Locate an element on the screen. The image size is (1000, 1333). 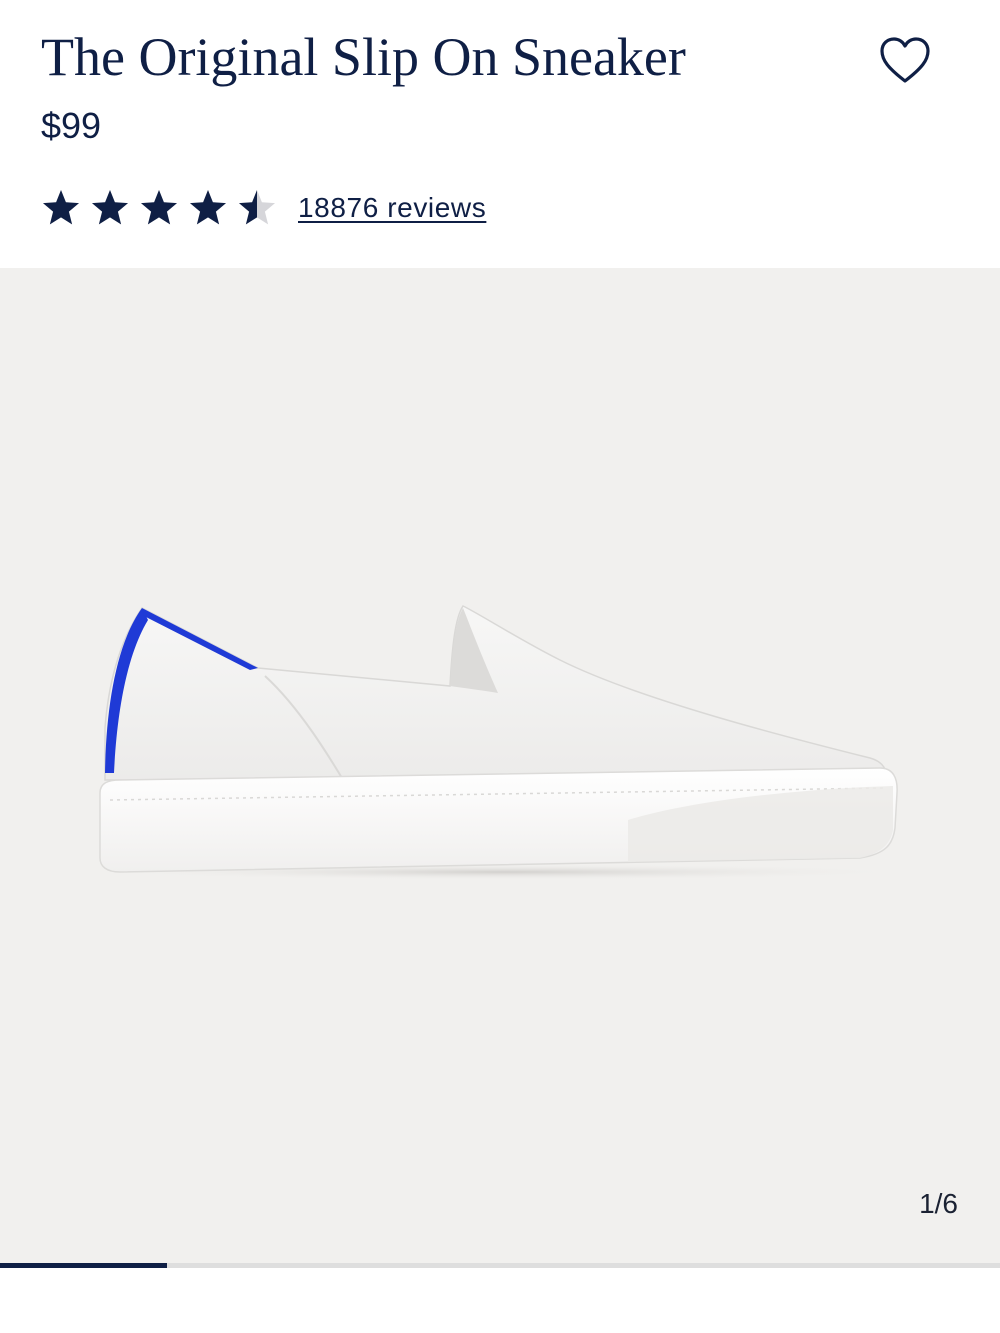
gallery-progress-fill is located at coordinates (83, 1265).